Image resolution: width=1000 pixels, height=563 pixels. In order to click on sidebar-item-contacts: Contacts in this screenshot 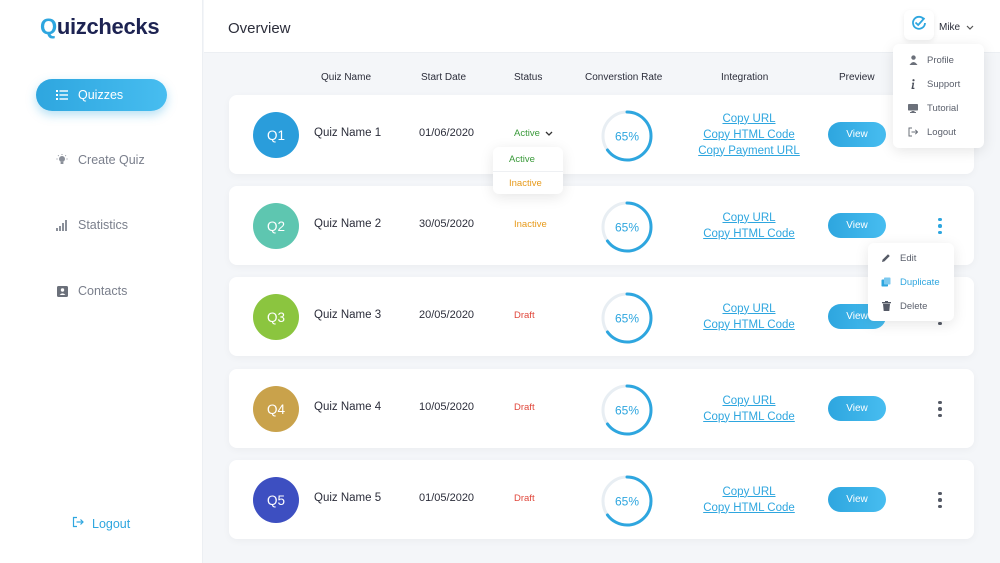, I will do `click(101, 291)`.